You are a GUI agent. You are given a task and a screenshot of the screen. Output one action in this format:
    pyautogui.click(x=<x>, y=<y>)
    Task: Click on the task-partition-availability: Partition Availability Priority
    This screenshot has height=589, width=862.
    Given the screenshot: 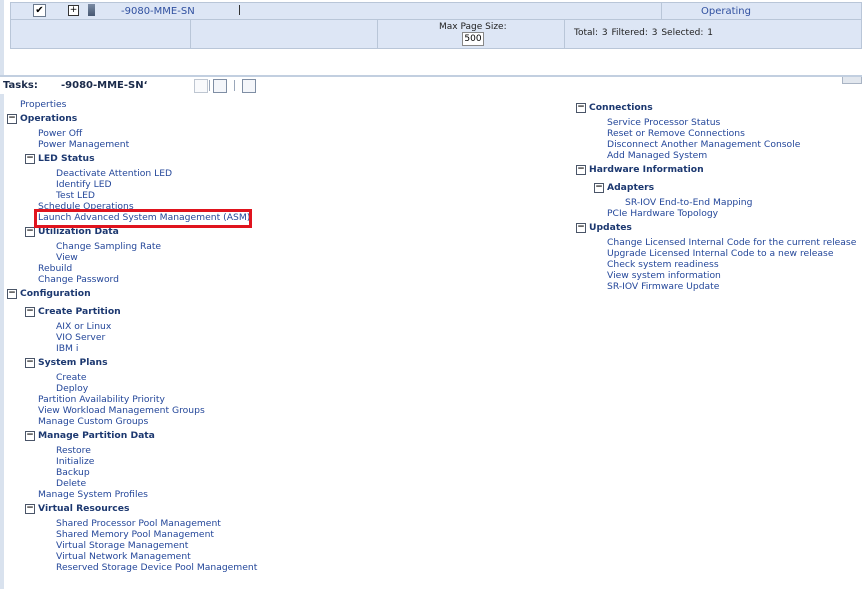 What is the action you would take?
    pyautogui.click(x=101, y=399)
    